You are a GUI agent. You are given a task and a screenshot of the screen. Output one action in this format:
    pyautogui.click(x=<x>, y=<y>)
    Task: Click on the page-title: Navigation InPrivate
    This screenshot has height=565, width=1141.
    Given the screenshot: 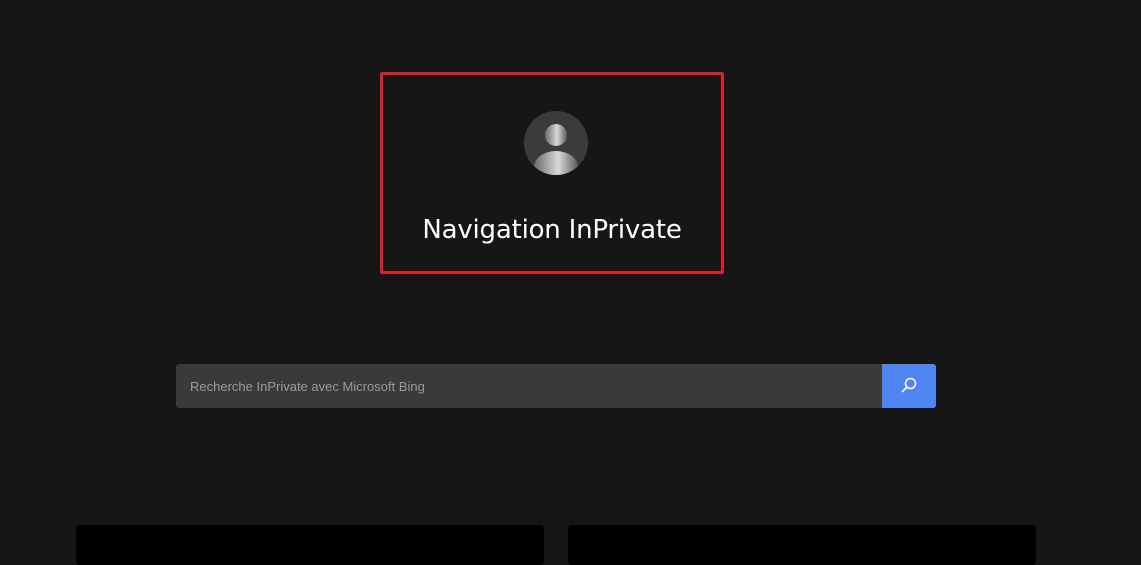 What is the action you would take?
    pyautogui.click(x=552, y=230)
    